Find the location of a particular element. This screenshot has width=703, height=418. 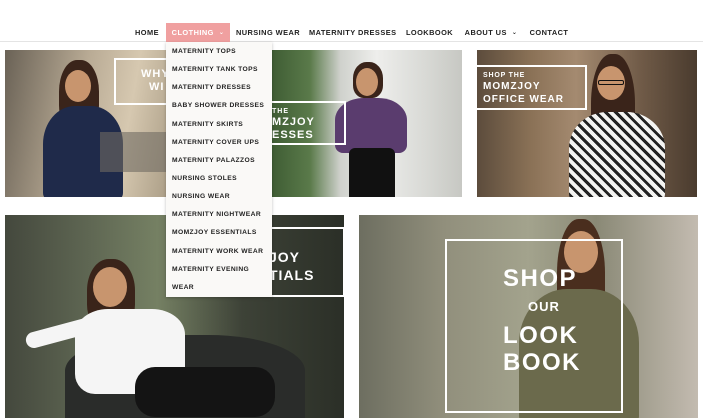

dropdown-item-maternity-dresses: MATERNITY DRESSES is located at coordinates (211, 88).